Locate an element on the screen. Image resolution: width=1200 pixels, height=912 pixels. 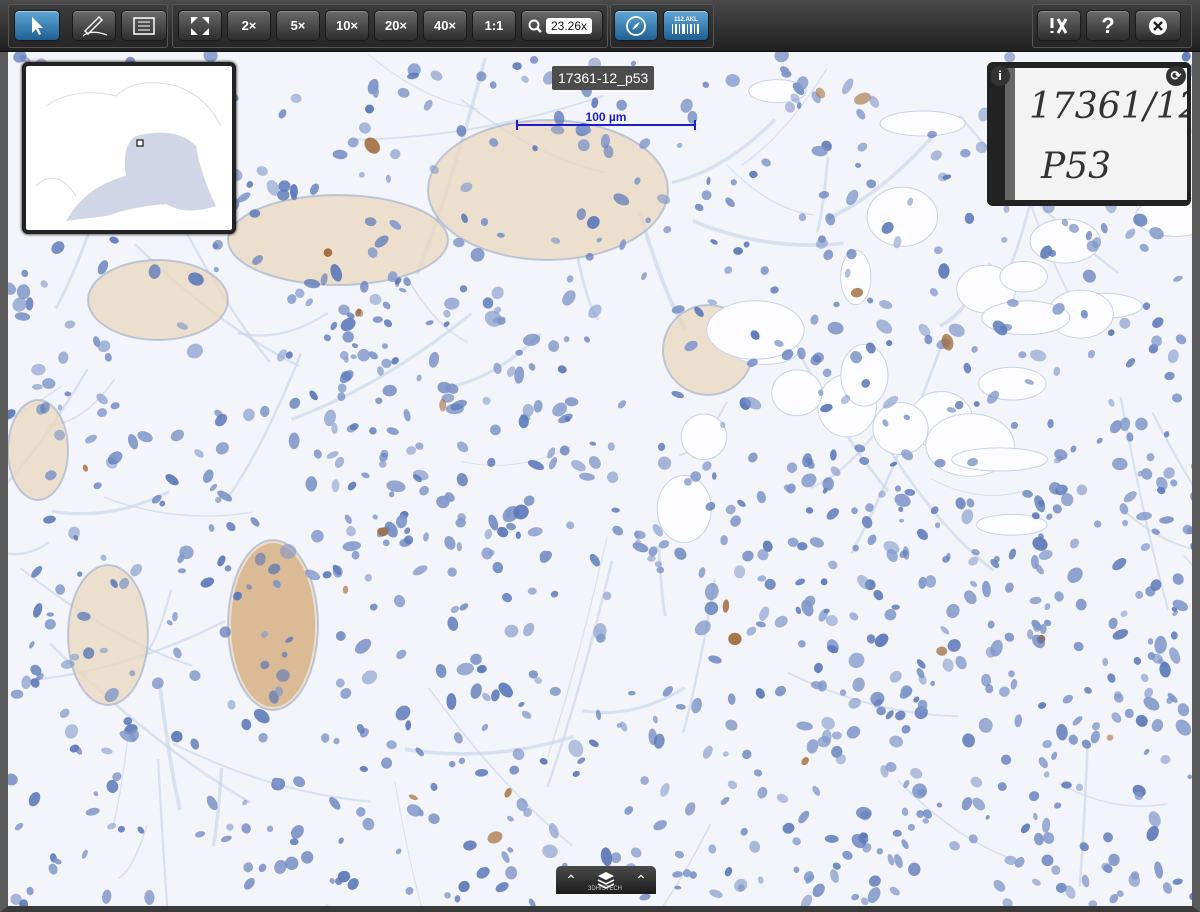
tools-button is located at coordinates (1059, 25).